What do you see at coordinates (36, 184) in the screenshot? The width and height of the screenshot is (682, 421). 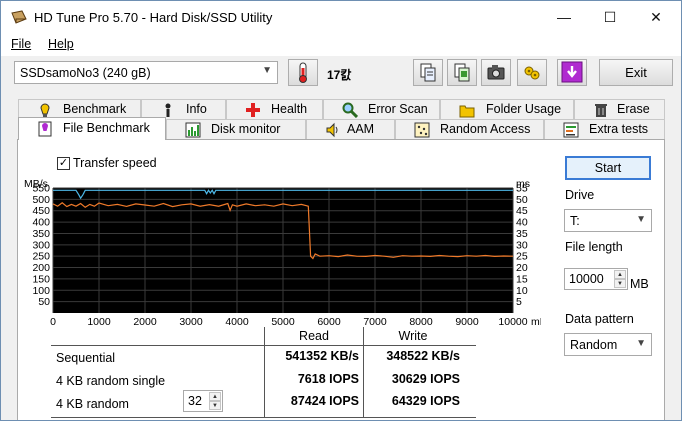 I see `chart-y-axis-label: MB/s` at bounding box center [36, 184].